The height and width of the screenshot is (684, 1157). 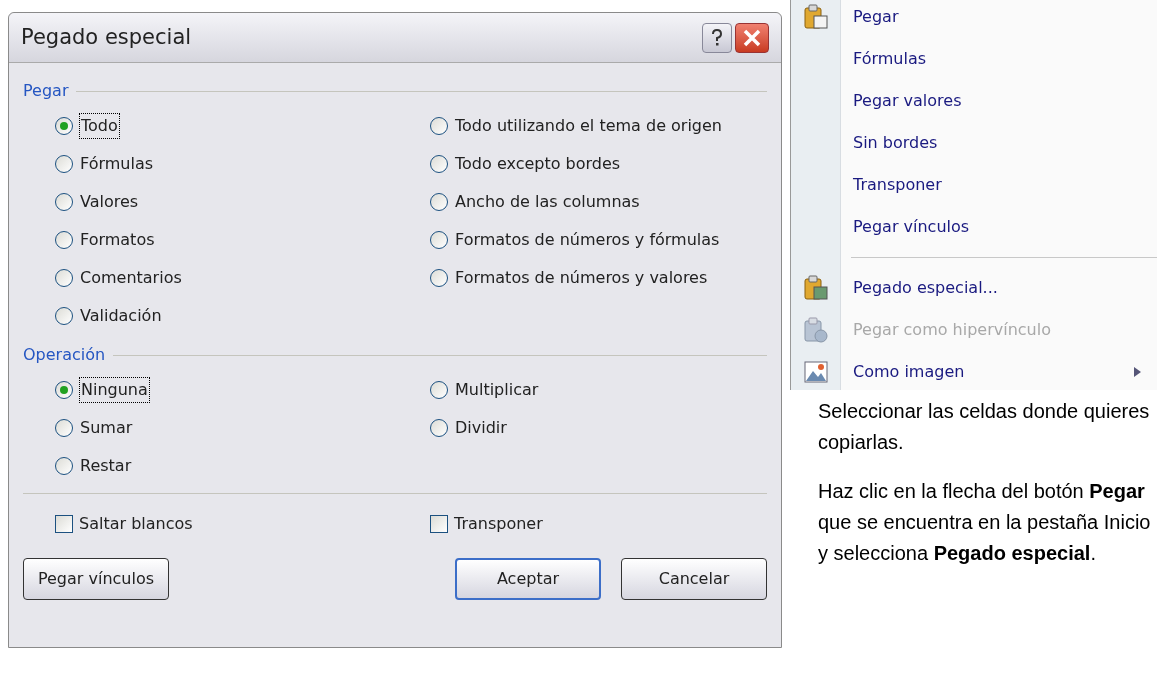 I want to click on picture-icon, so click(x=816, y=372).